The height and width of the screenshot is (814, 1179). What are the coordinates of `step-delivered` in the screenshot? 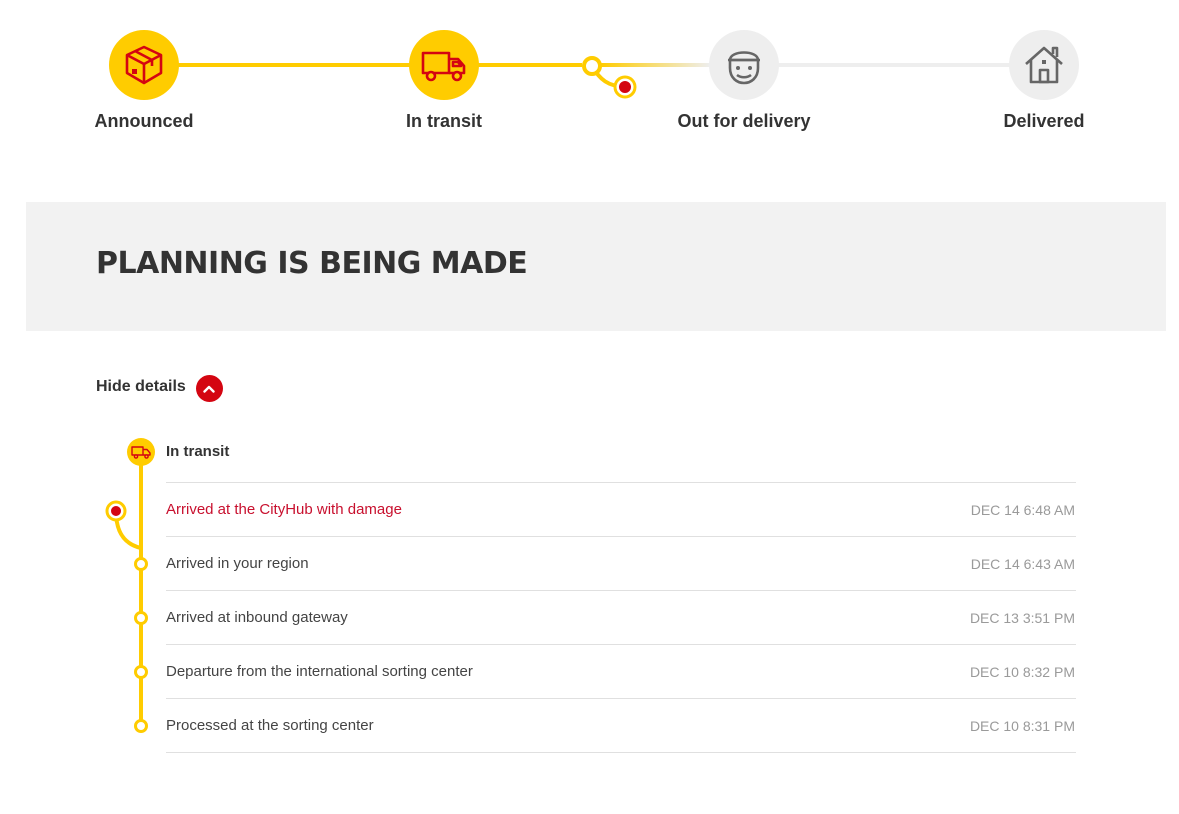 It's located at (1044, 65).